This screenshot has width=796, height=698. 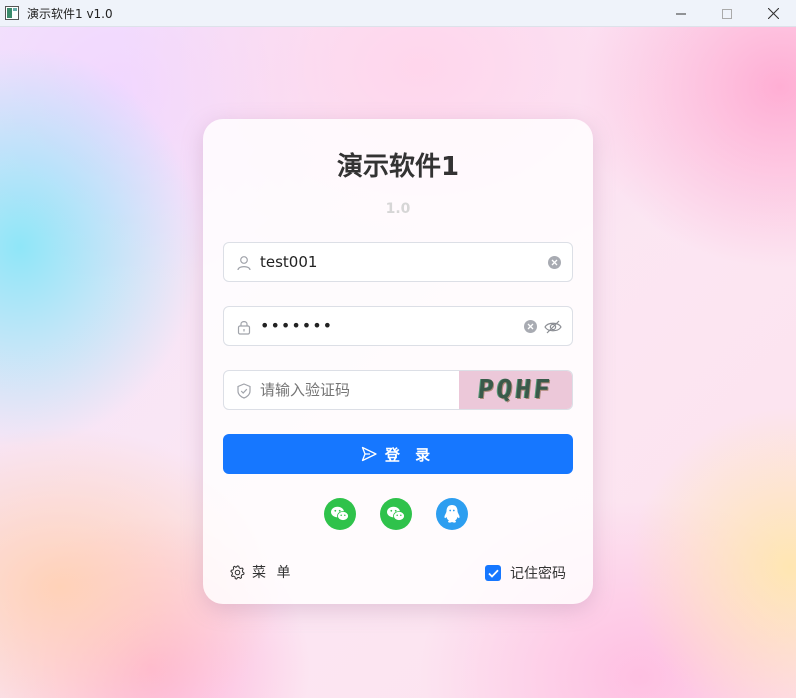 I want to click on clear-username-icon, so click(x=554, y=262).